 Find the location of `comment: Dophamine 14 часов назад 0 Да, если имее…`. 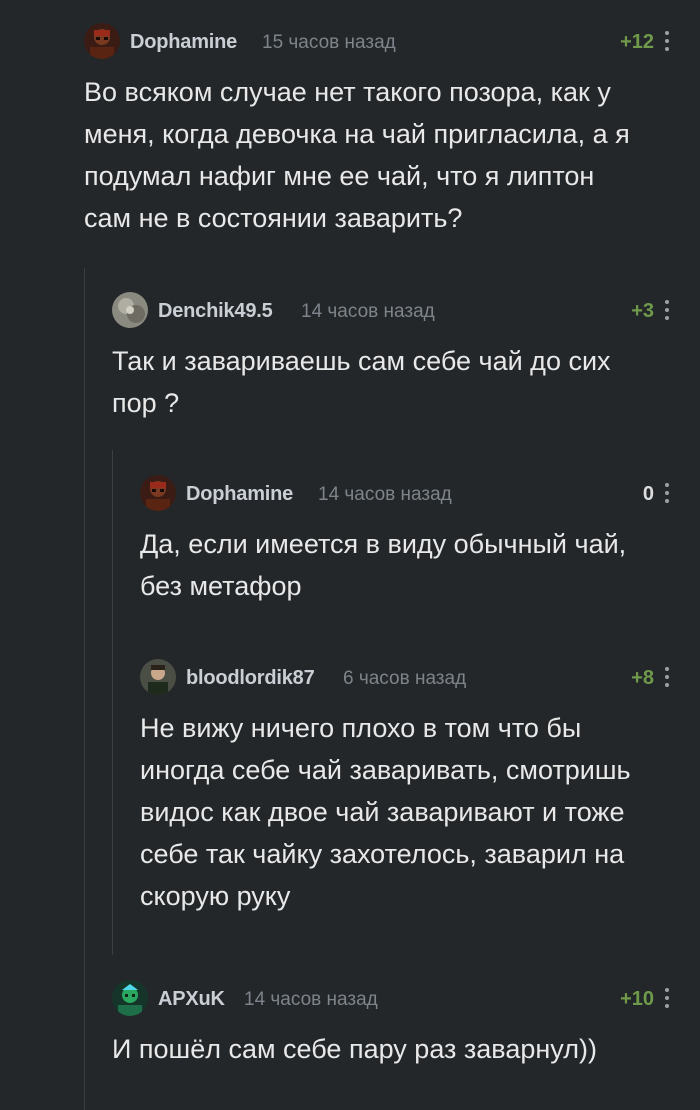

comment: Dophamine 14 часов назад 0 Да, если имее… is located at coordinates (406, 541).